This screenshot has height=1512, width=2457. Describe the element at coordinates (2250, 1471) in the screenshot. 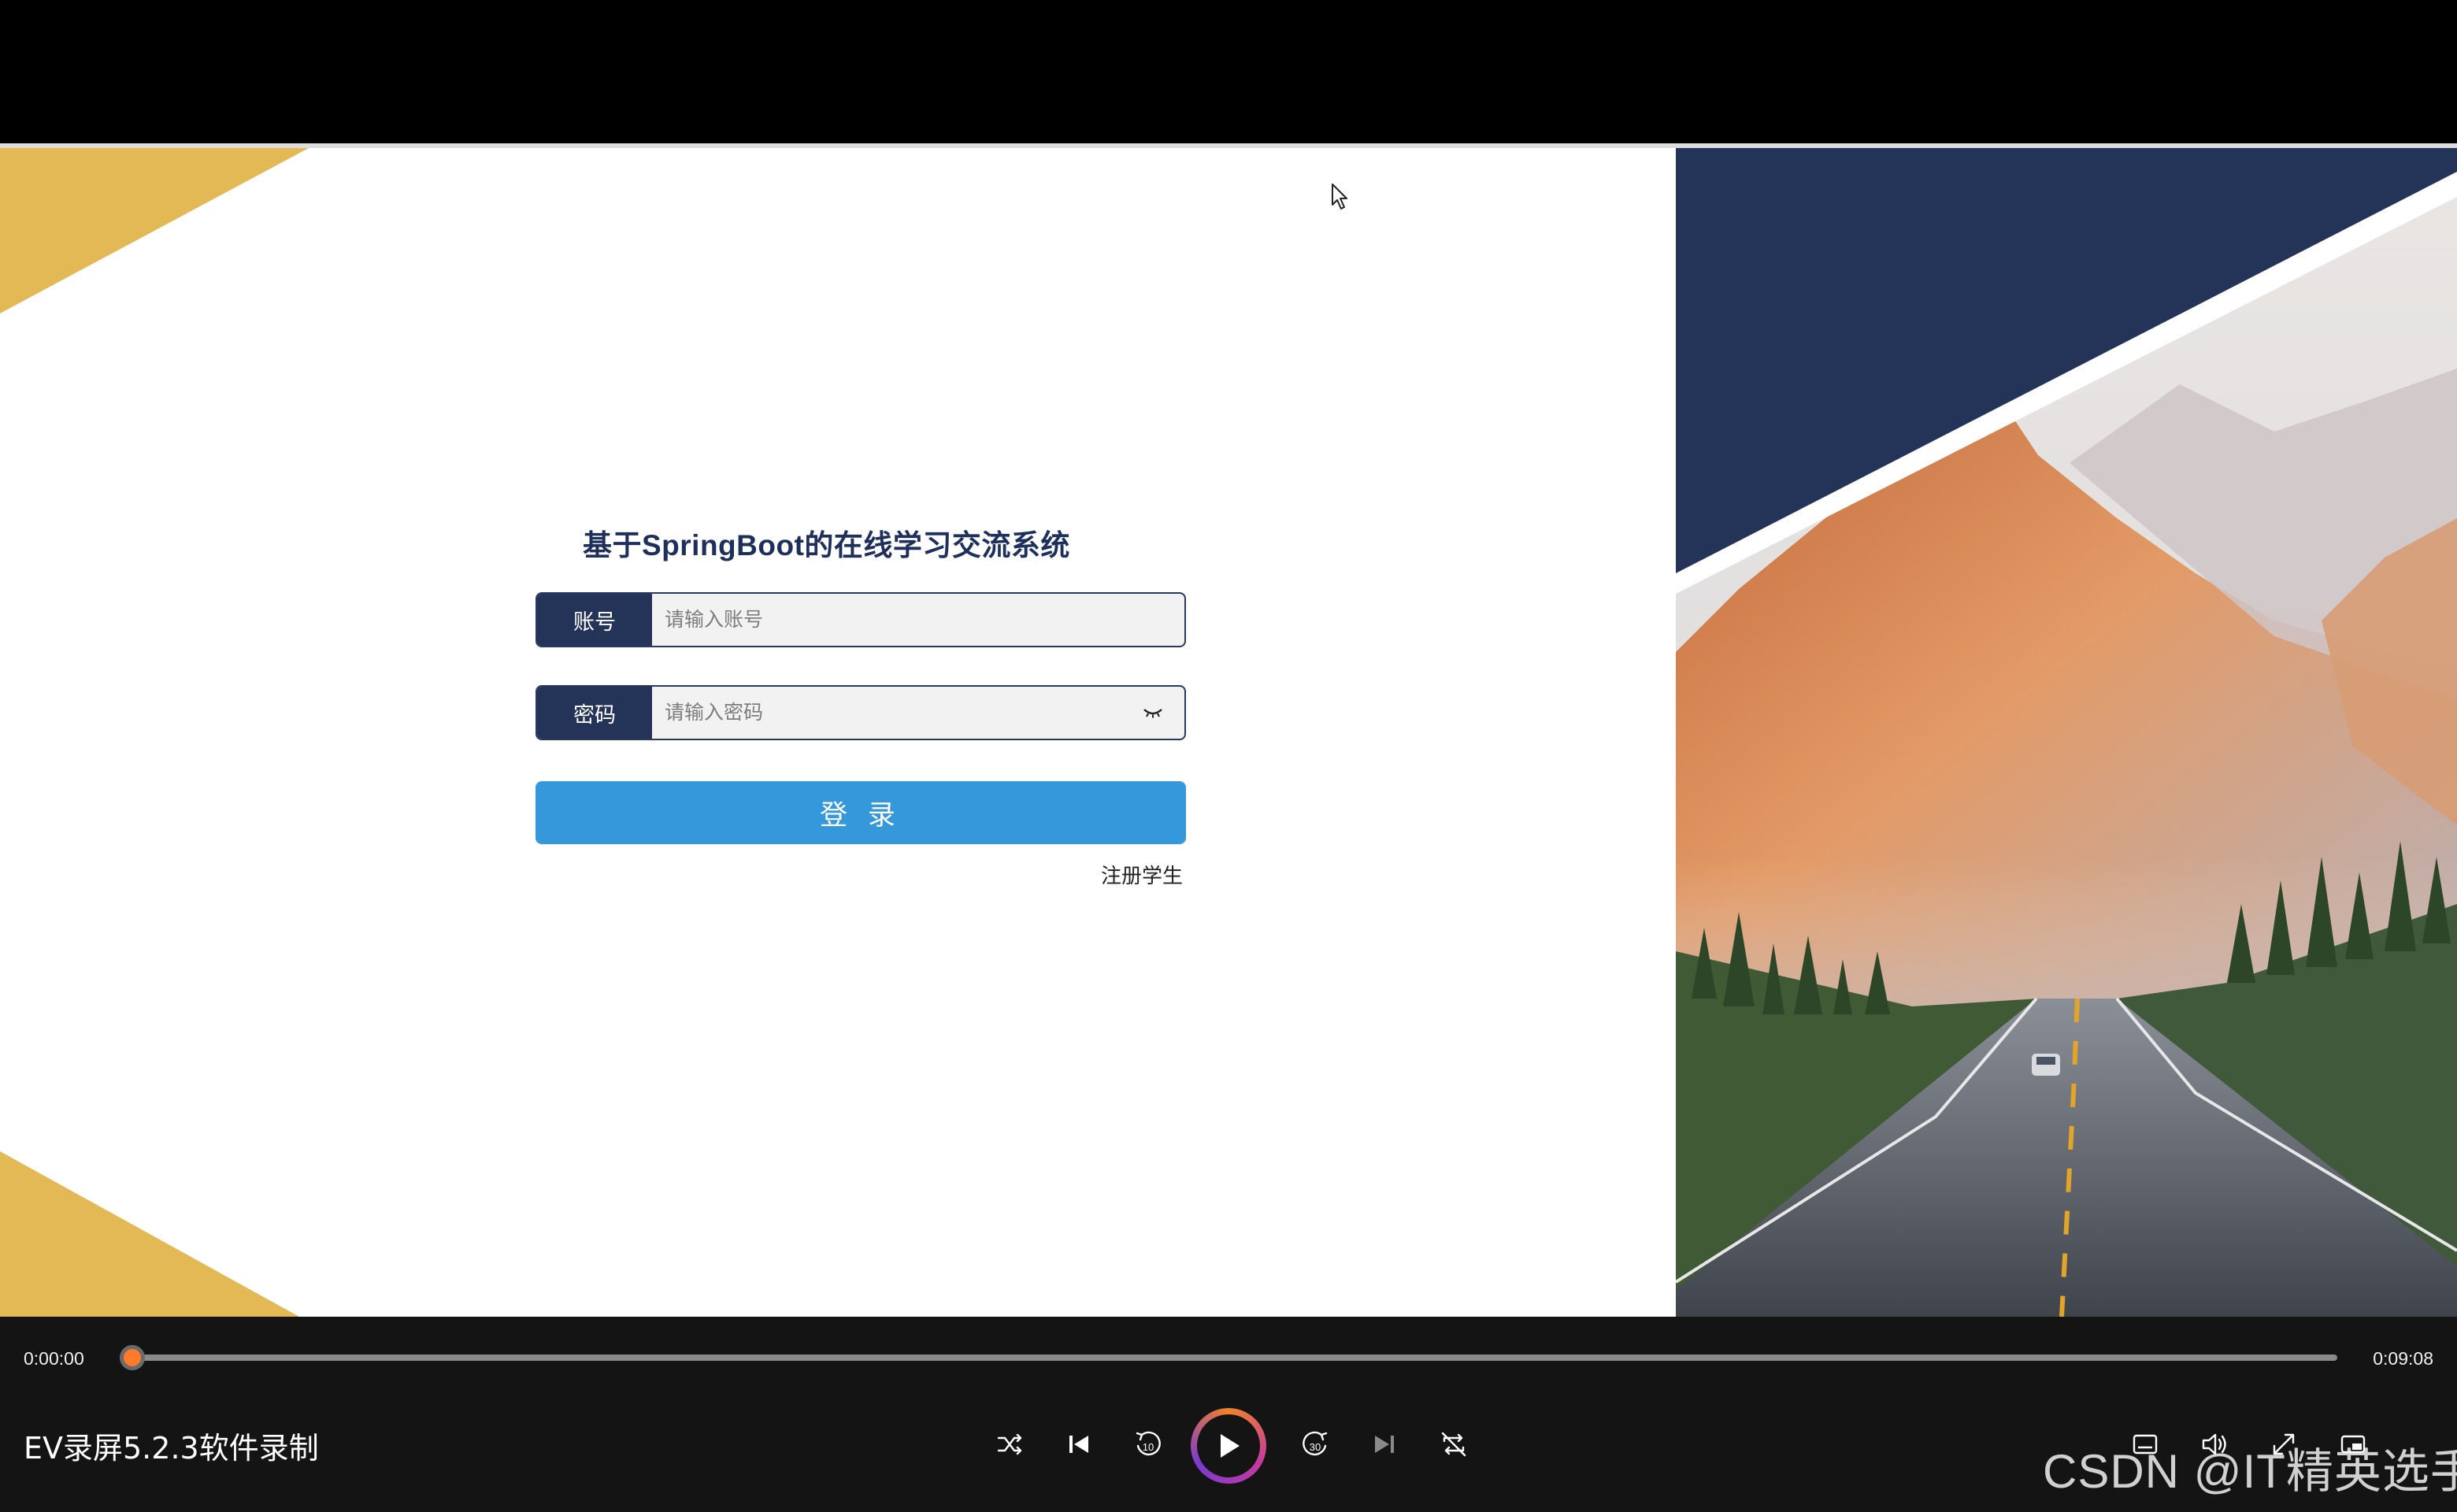

I see `csdn-watermark: CSDN @IT精英选手` at that location.